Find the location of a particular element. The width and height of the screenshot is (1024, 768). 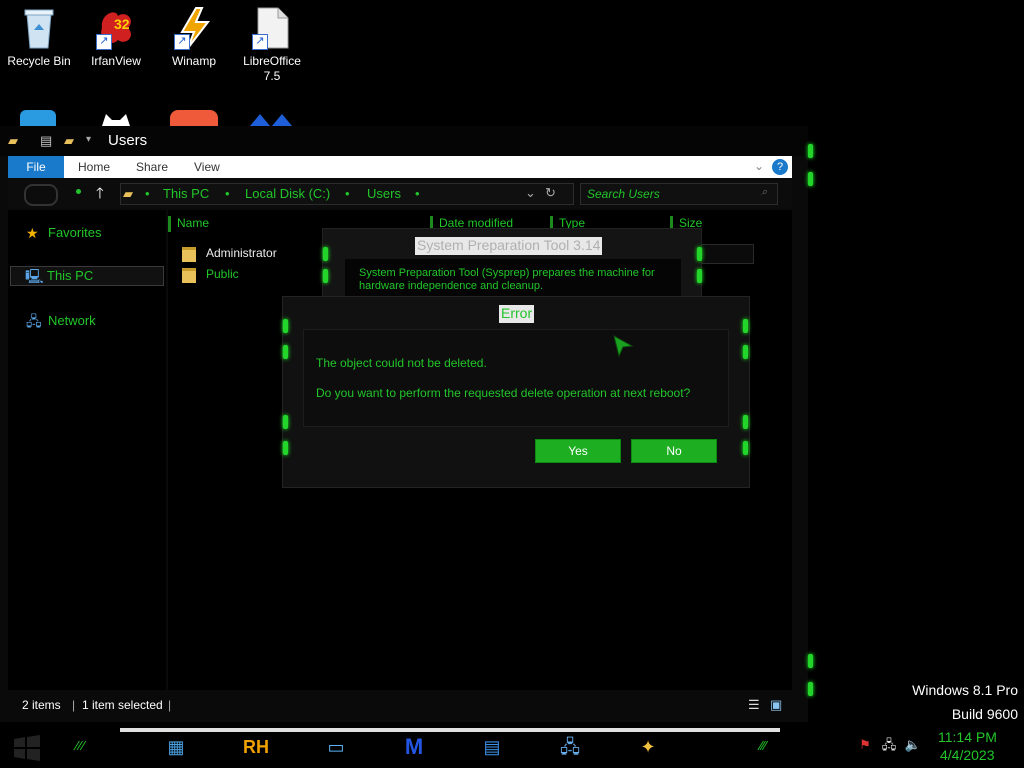

desktop-icon-libreoffice: ↗ LibreOffice 7.5 is located at coordinates (272, 45).